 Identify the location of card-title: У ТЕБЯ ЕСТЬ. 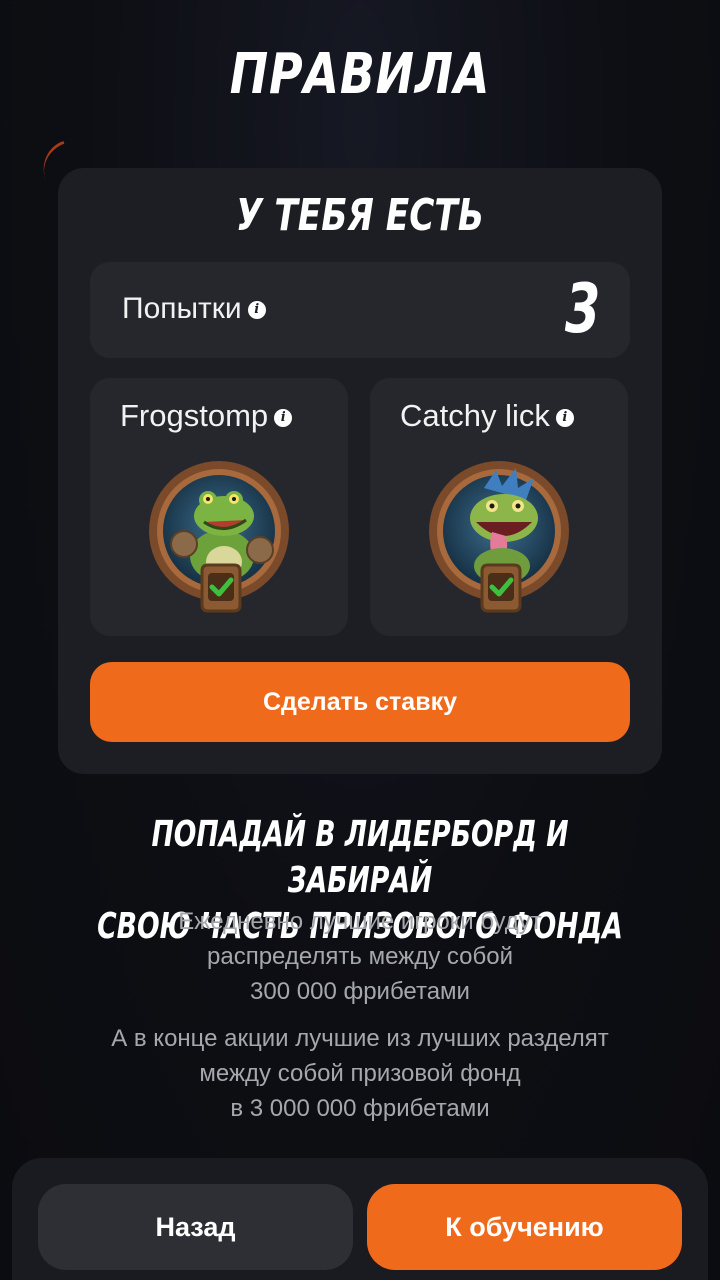
(359, 215).